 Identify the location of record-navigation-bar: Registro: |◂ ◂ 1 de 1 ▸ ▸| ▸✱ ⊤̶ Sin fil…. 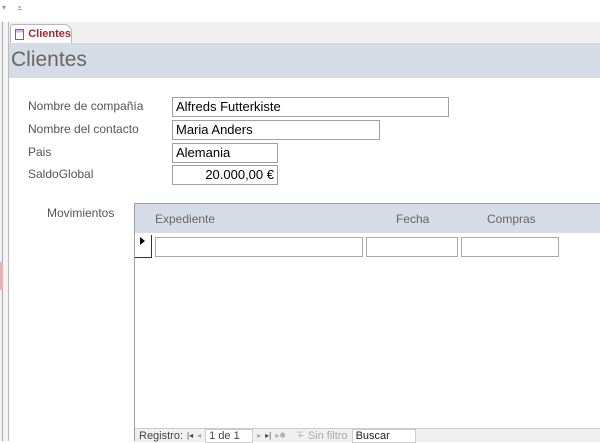
(367, 435).